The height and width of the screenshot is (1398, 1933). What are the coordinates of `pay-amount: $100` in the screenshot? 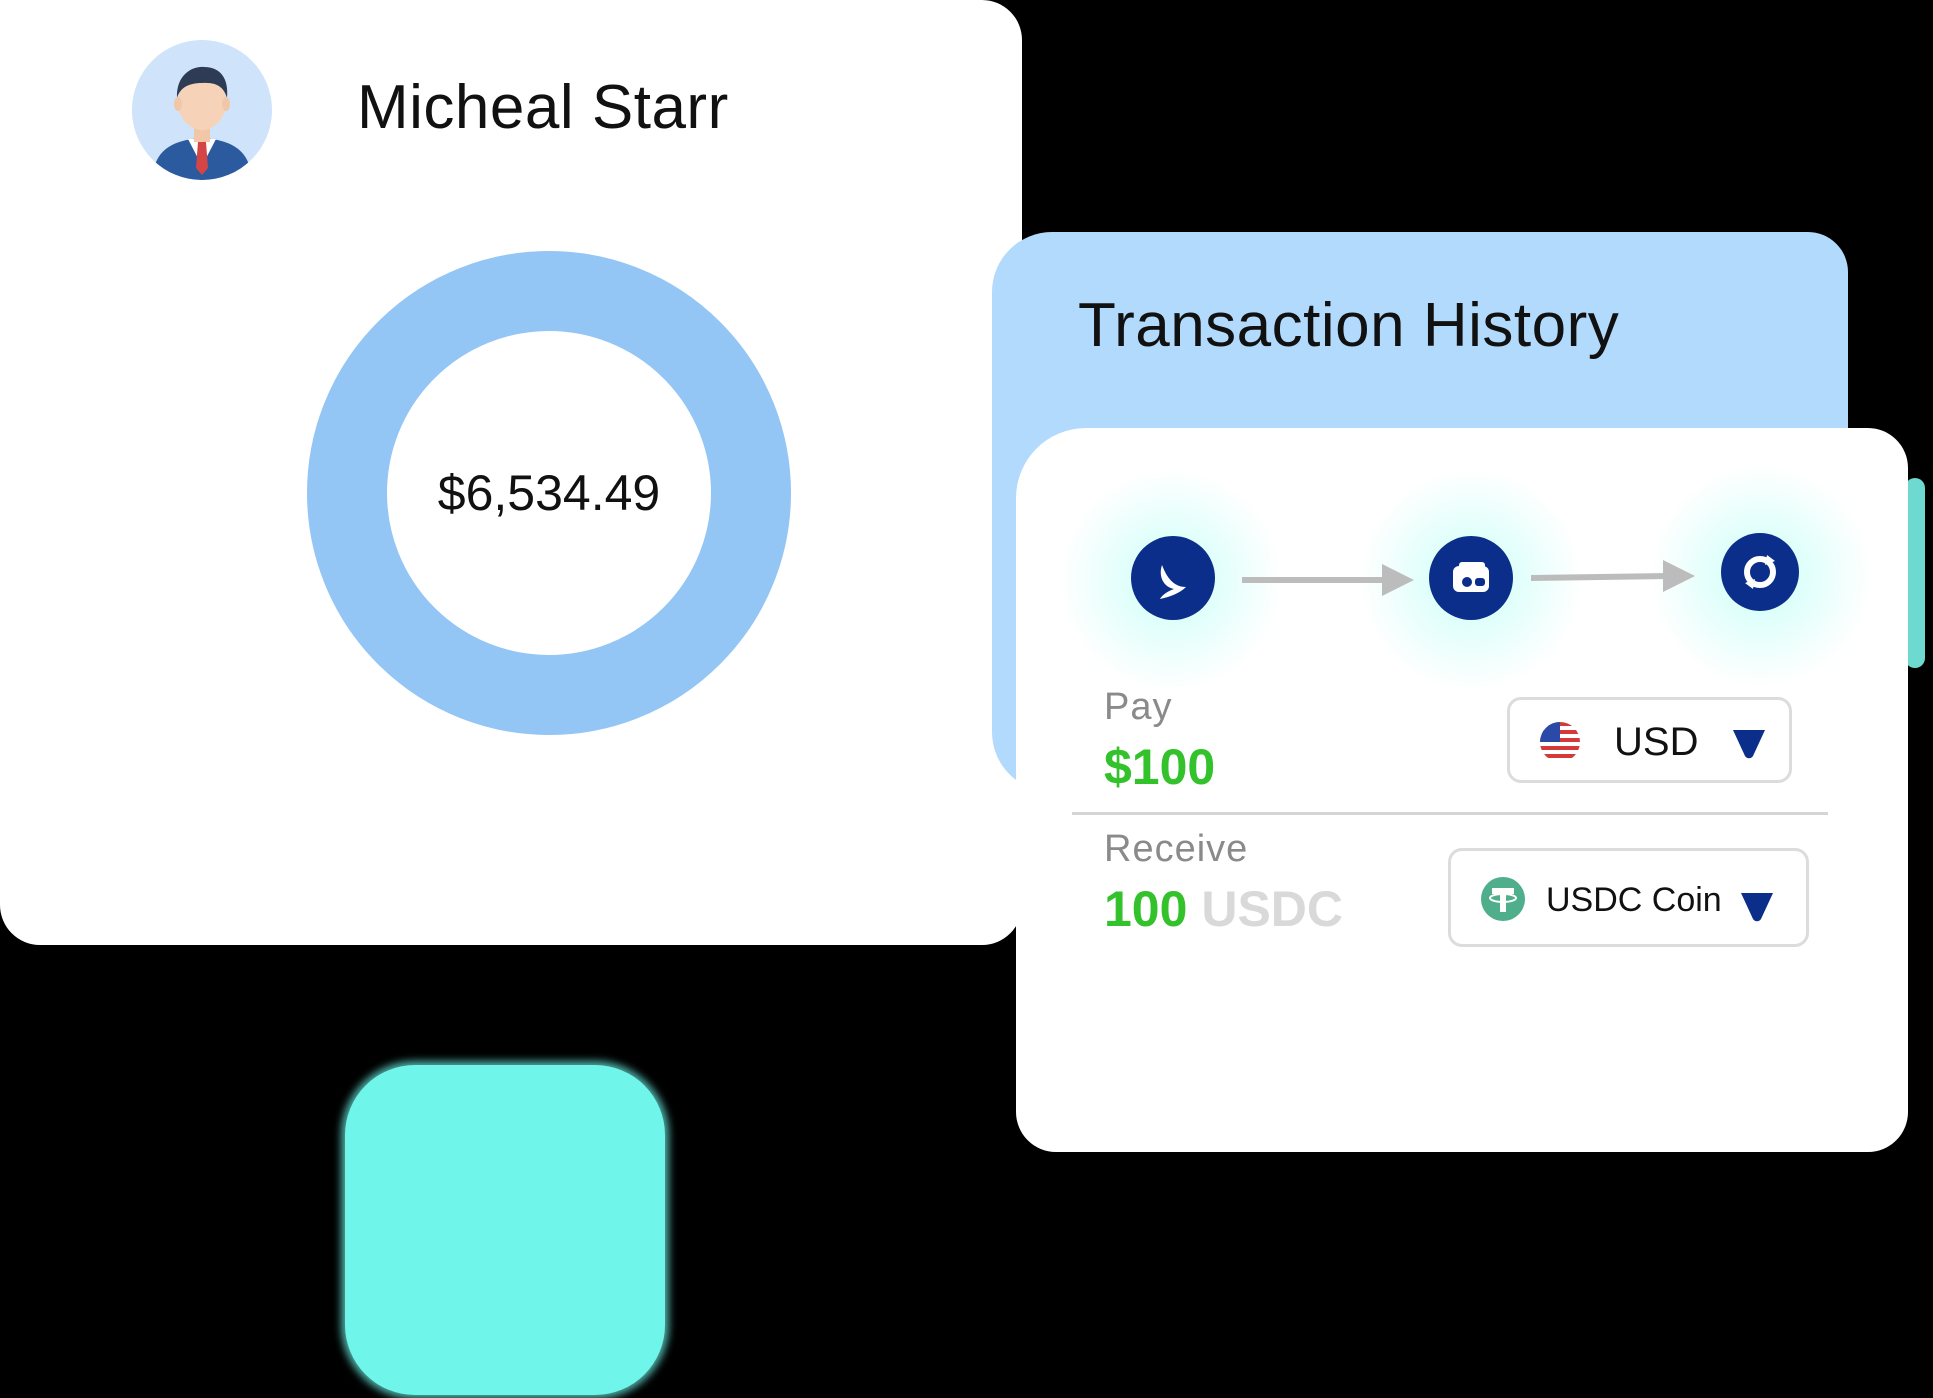 It's located at (1160, 767).